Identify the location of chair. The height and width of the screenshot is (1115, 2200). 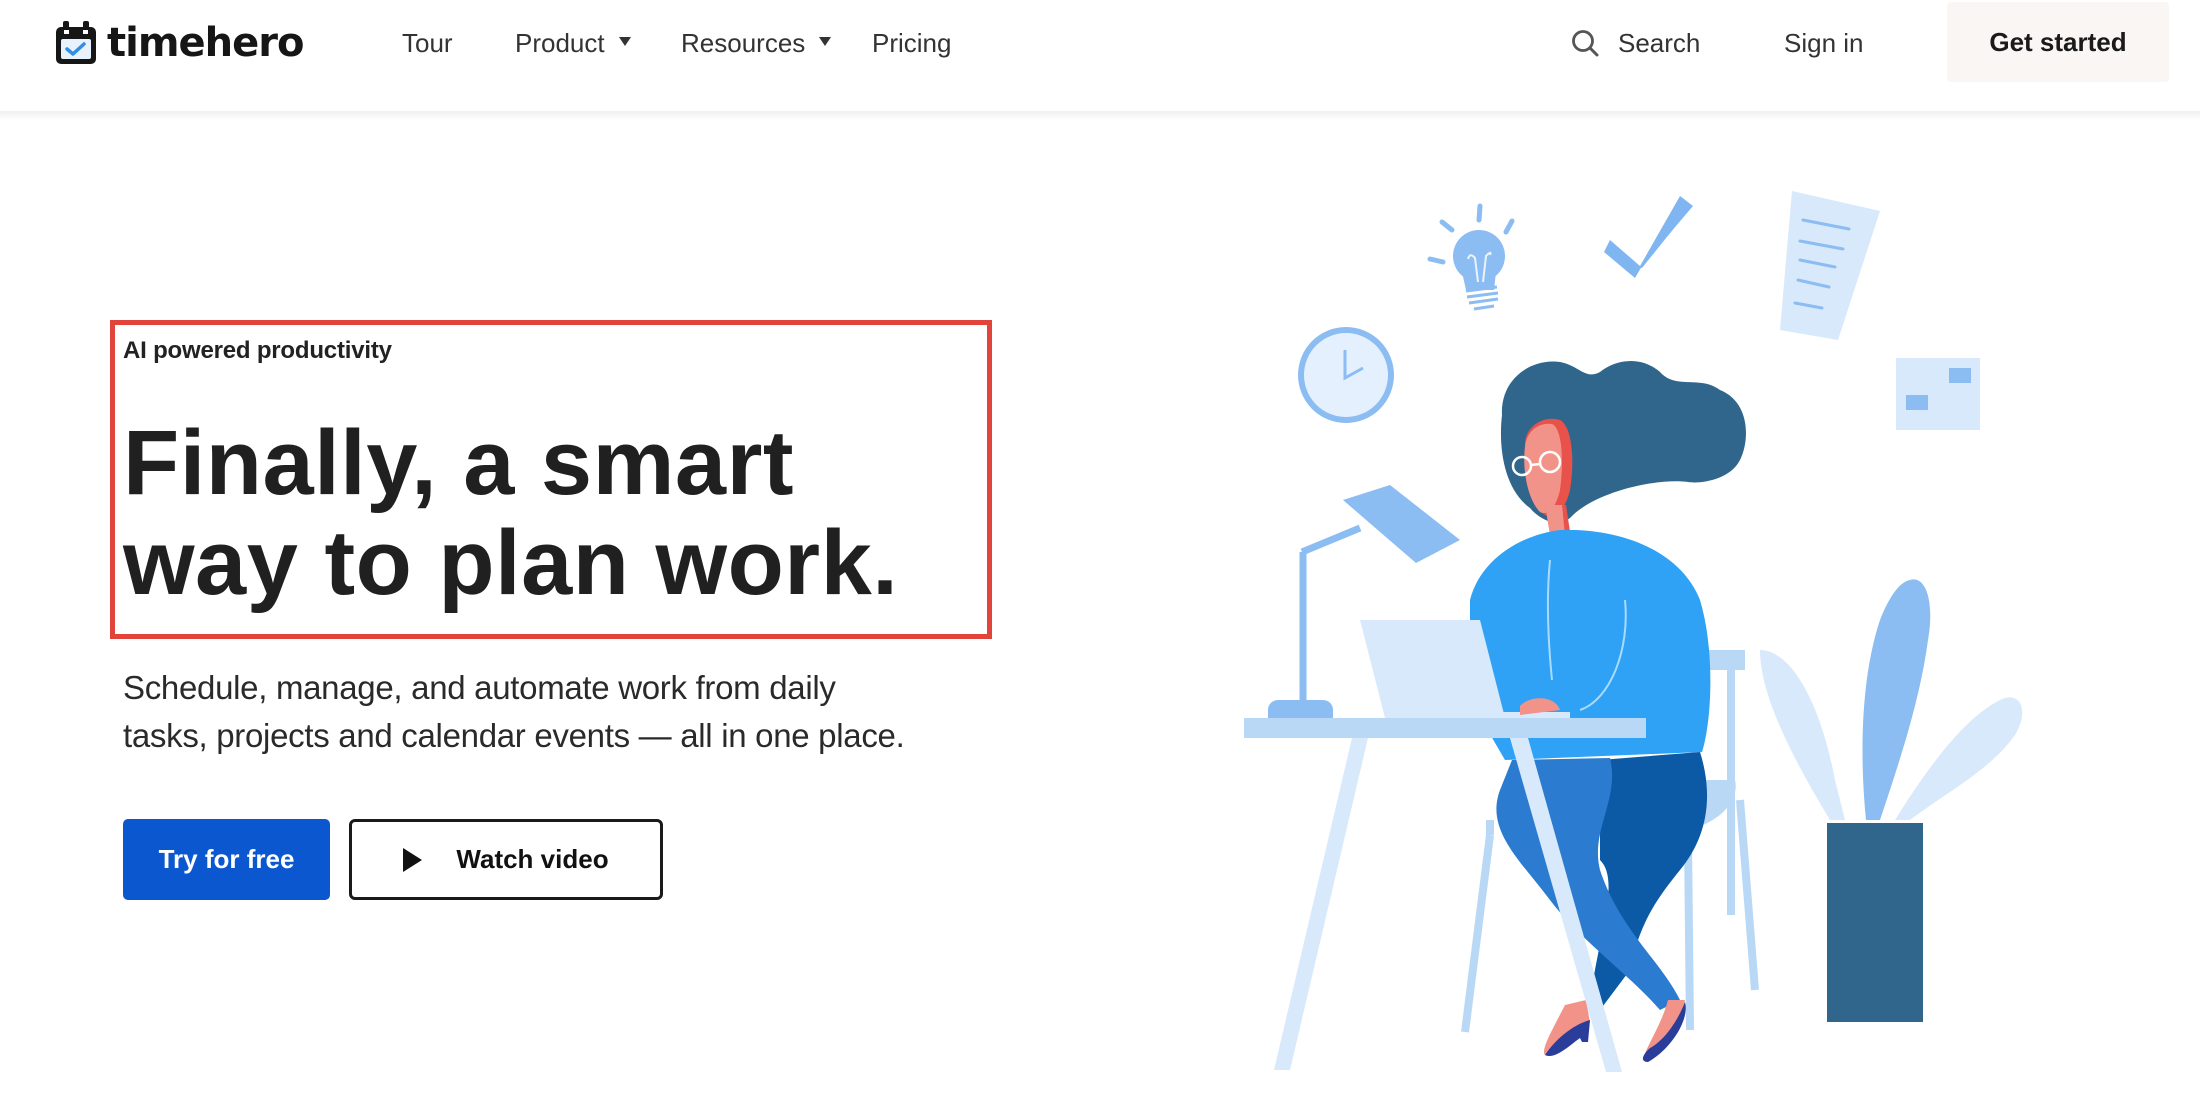
(1610, 841).